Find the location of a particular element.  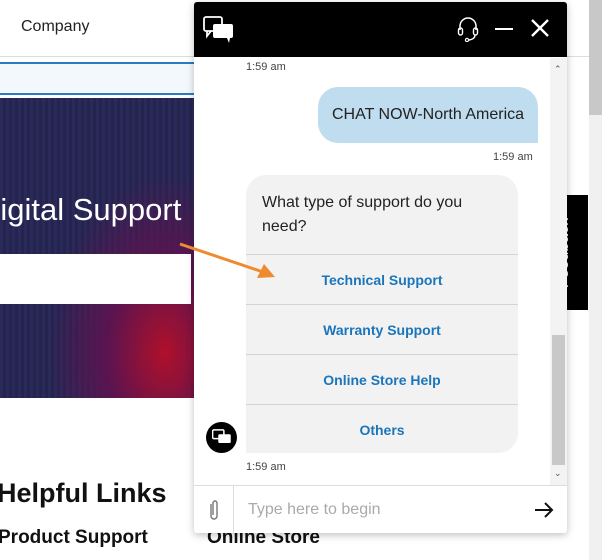

chat-header is located at coordinates (380, 29).